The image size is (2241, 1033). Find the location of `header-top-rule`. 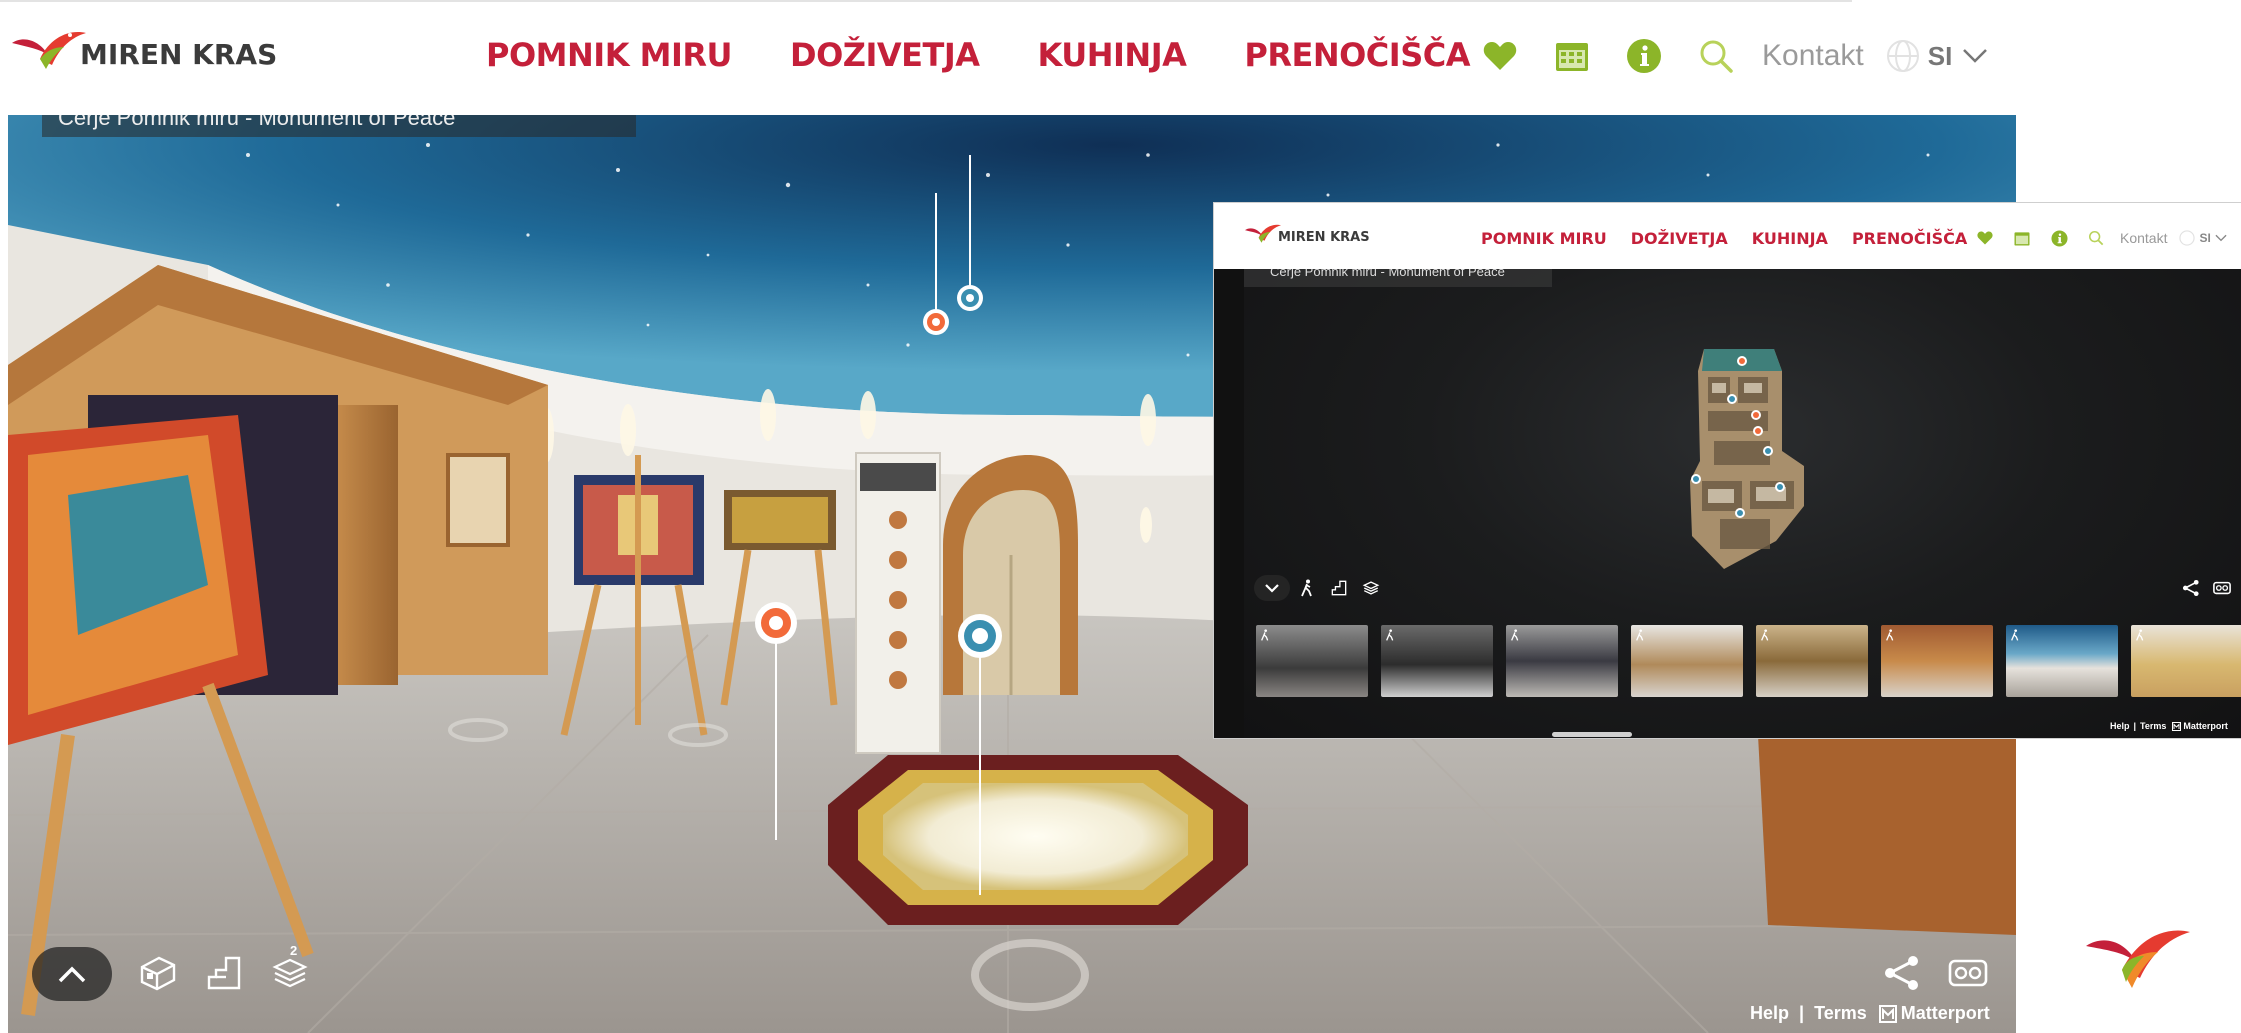

header-top-rule is located at coordinates (926, 1).